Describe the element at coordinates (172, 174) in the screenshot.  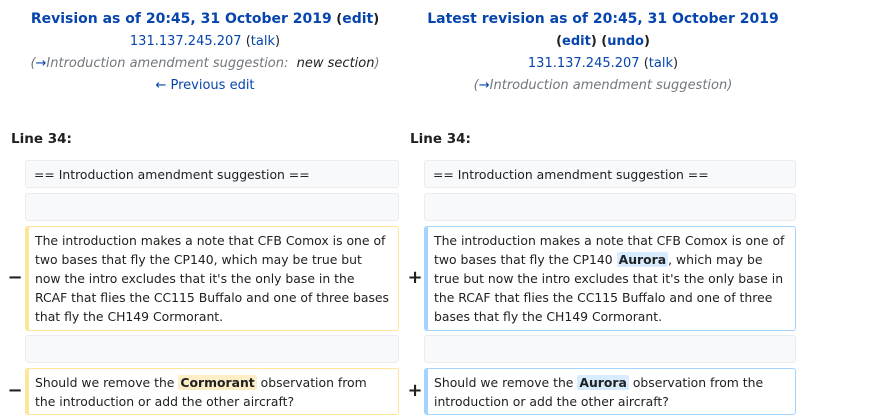
I see `left-context-text: == Introduction amendment suggestion ==` at that location.